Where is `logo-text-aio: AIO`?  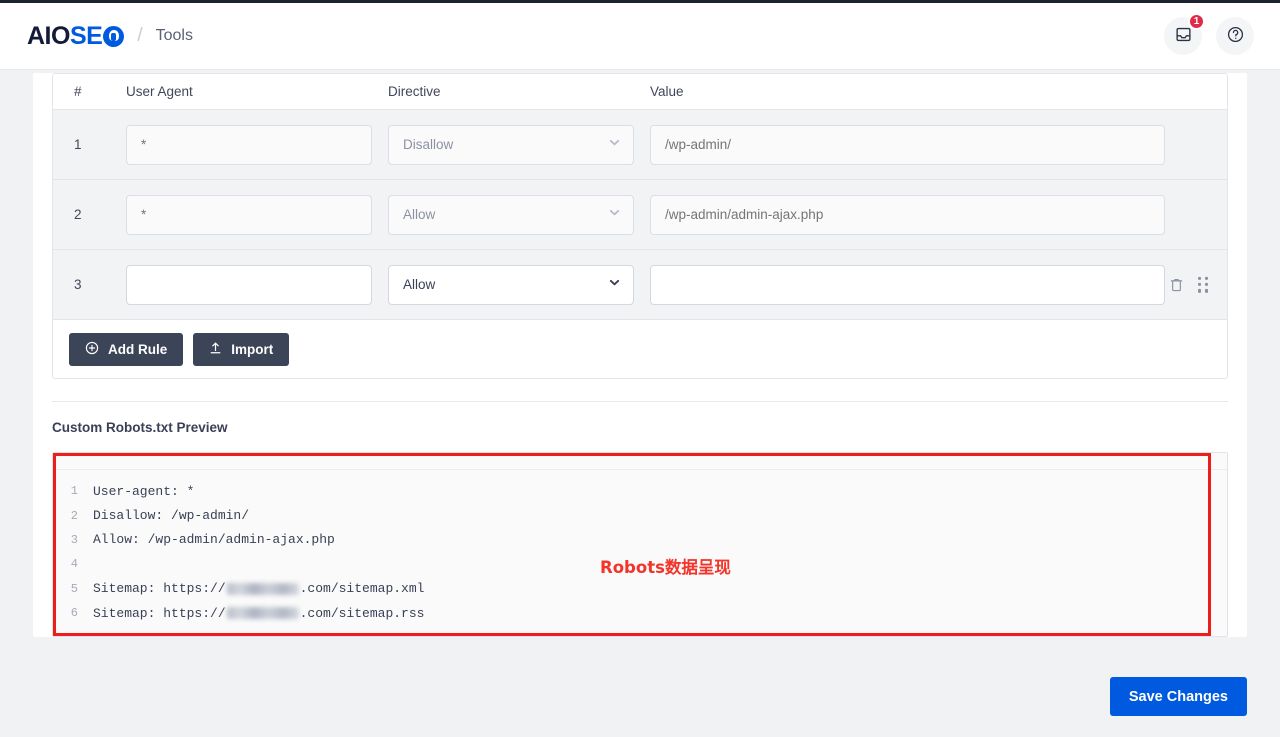
logo-text-aio: AIO is located at coordinates (48, 35).